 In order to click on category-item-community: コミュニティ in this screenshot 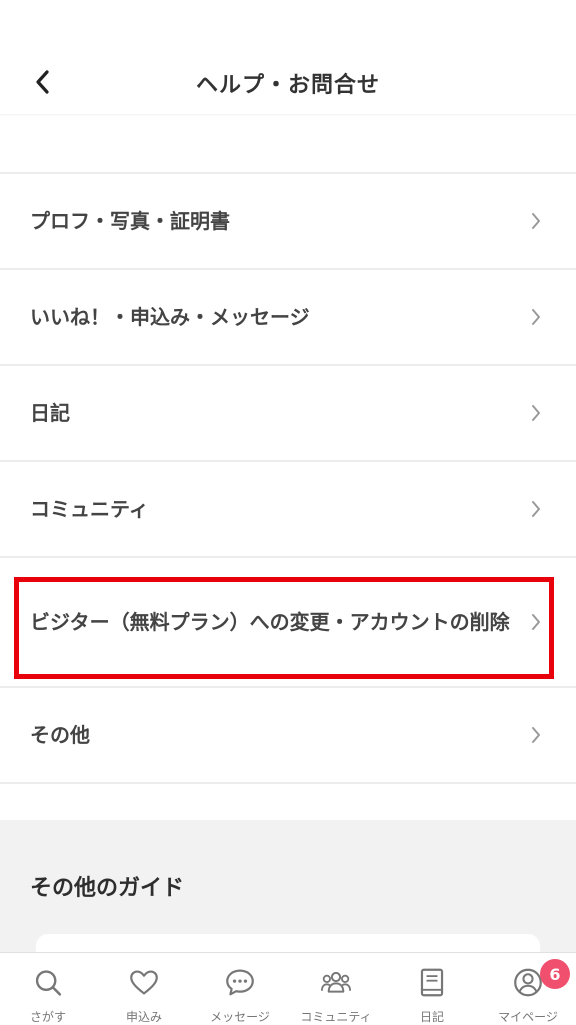, I will do `click(288, 510)`.